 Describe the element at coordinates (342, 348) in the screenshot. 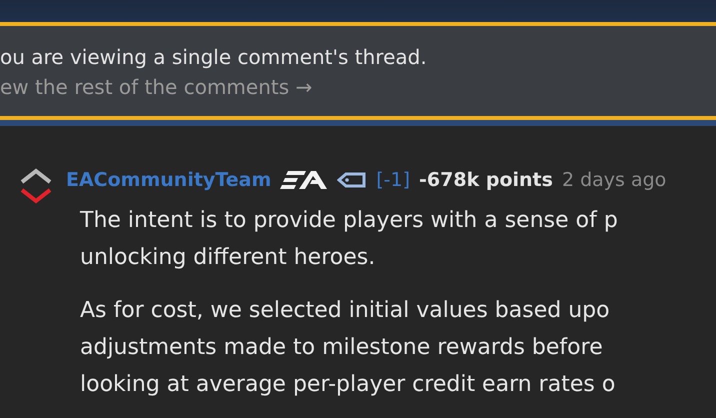

I see `comment-text-line: adjustments made to milestone rewards before` at that location.